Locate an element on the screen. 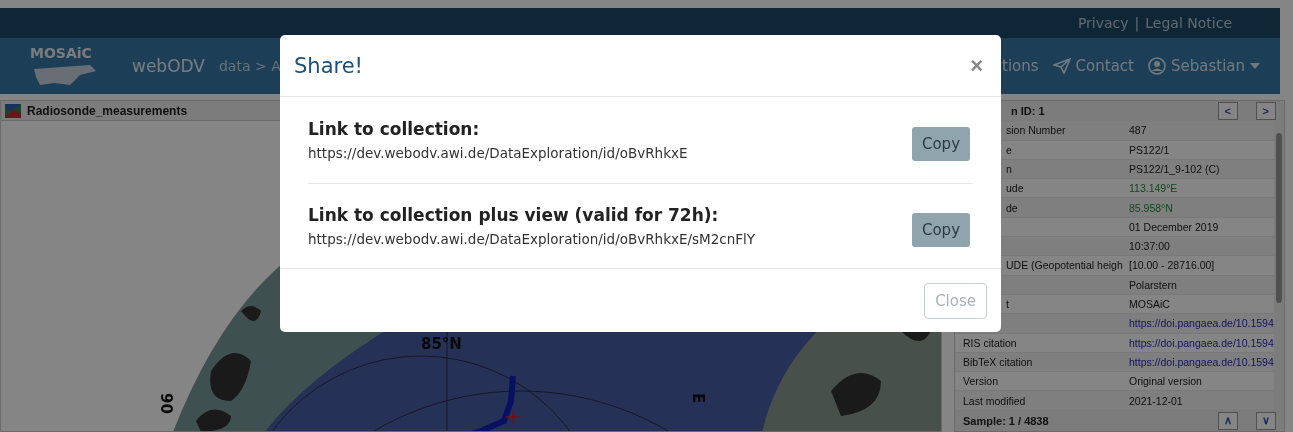  table-cell-text: PS122/1_9-102 (C) is located at coordinates (1175, 169).